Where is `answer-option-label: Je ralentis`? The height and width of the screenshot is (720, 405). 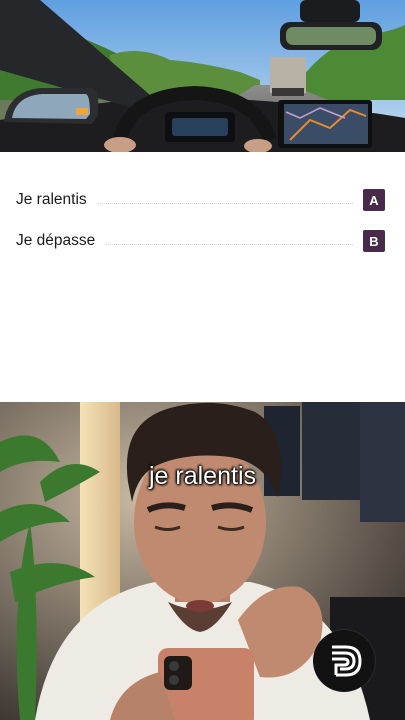 answer-option-label: Je ralentis is located at coordinates (51, 199).